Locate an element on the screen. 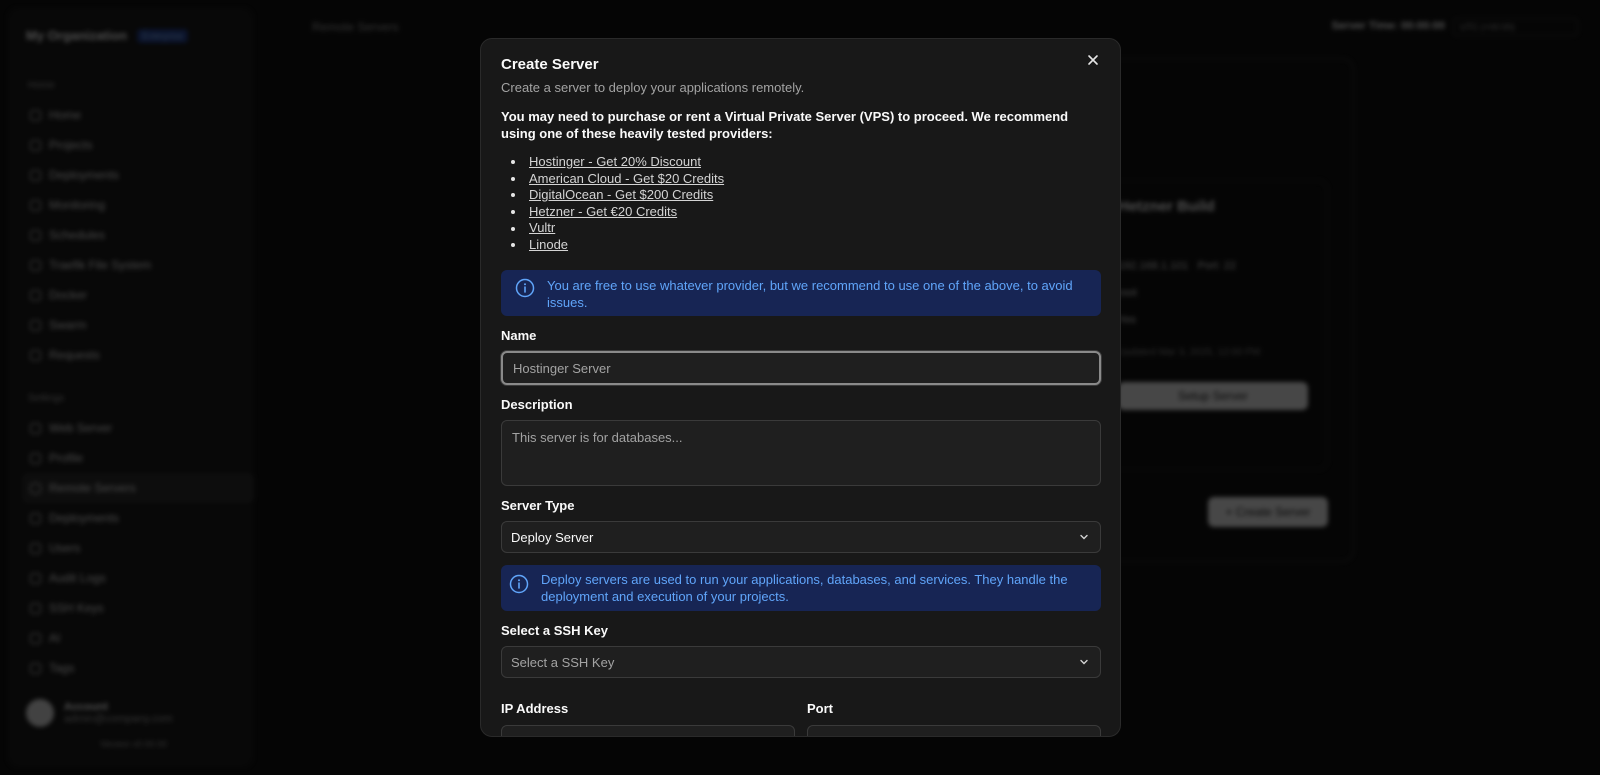 This screenshot has height=775, width=1600. name-label: Name is located at coordinates (519, 335).